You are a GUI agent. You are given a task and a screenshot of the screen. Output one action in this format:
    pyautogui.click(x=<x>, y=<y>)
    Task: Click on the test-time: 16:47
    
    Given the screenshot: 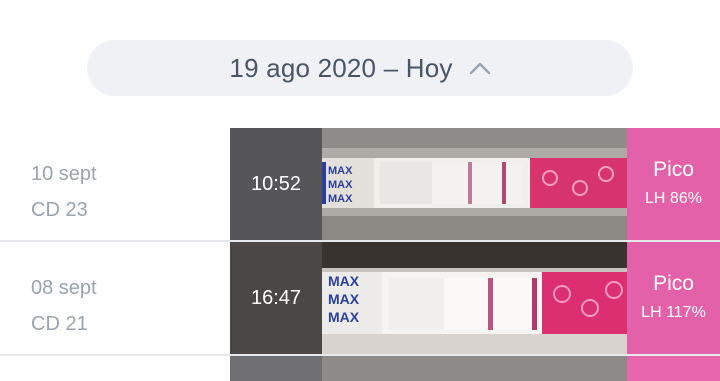 What is the action you would take?
    pyautogui.click(x=276, y=298)
    